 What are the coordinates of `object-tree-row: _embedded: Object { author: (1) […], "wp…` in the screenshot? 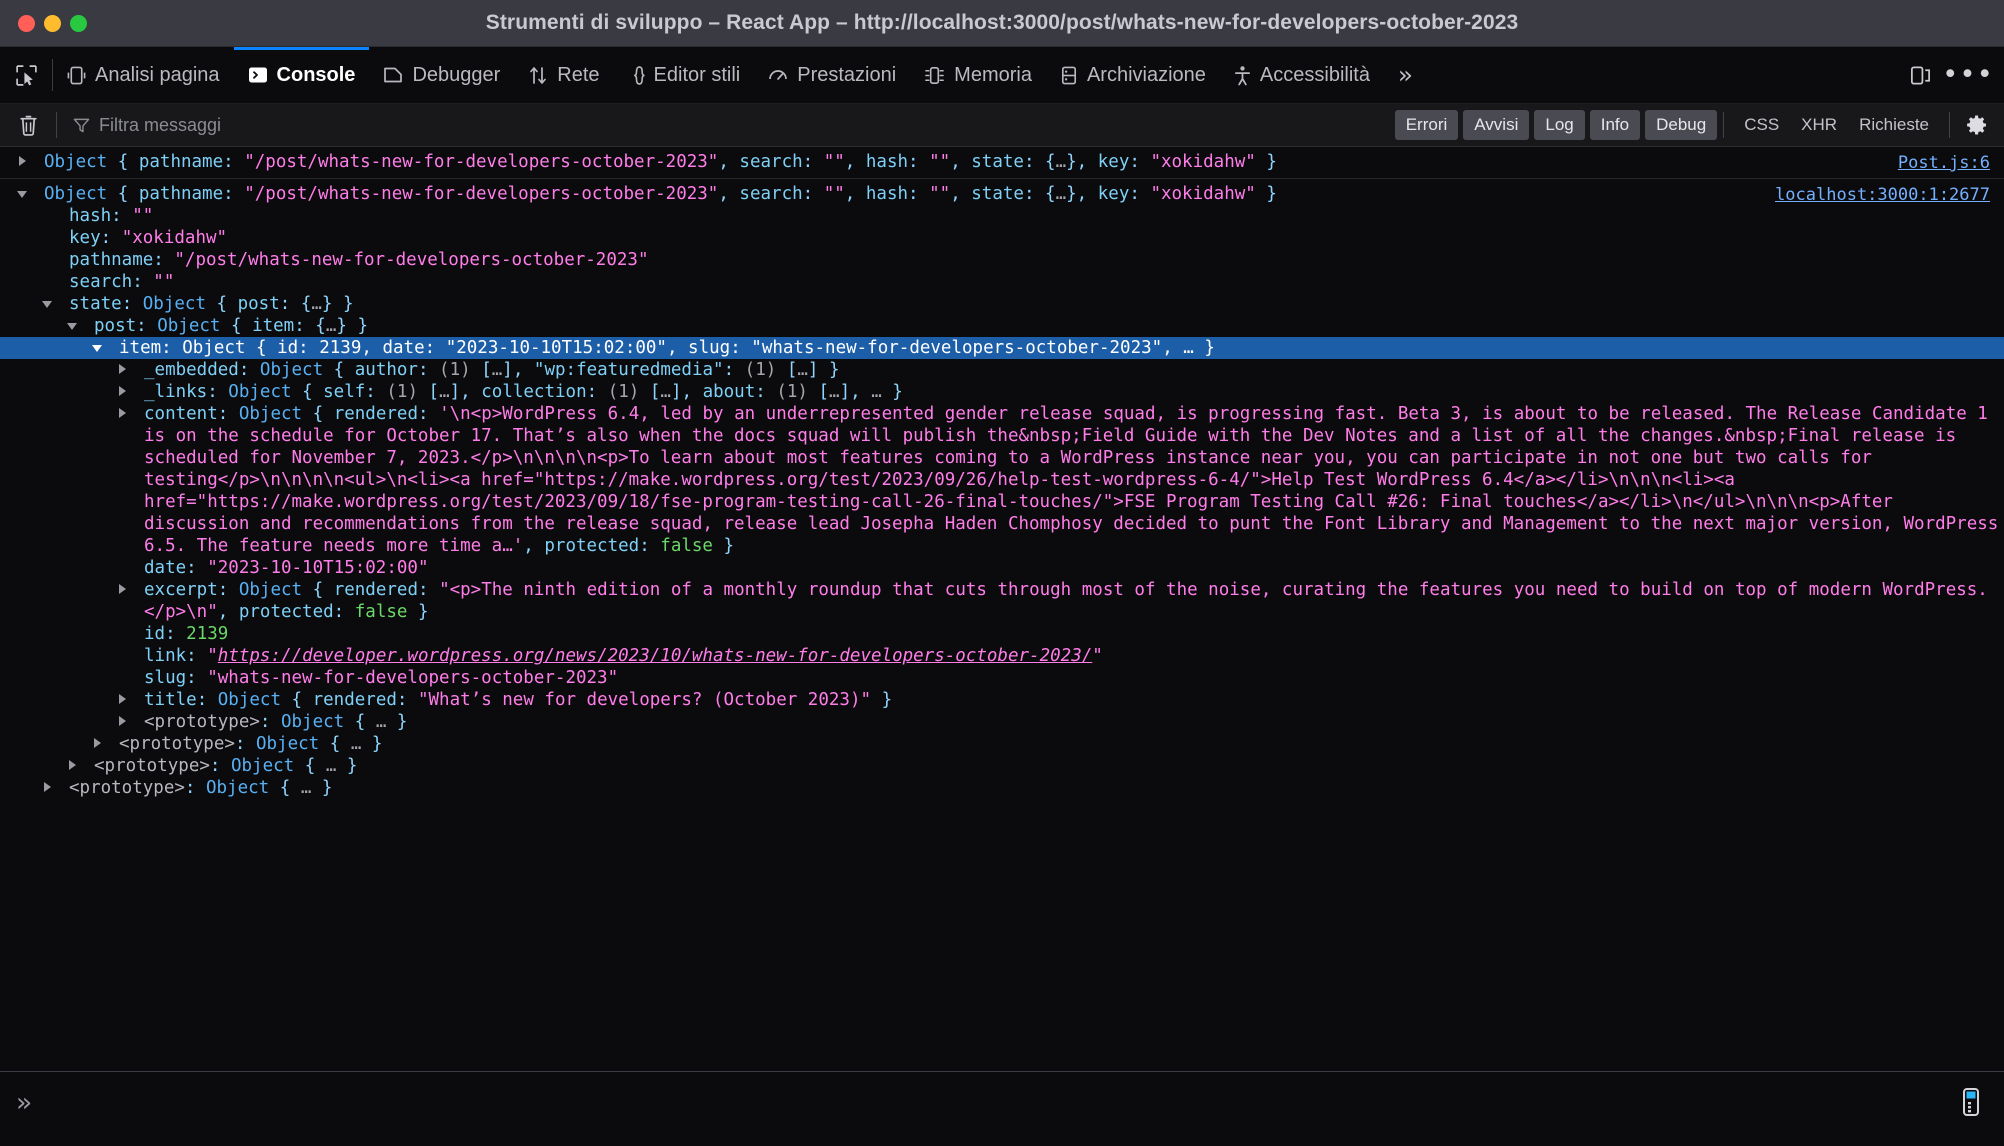 It's located at (1002, 370).